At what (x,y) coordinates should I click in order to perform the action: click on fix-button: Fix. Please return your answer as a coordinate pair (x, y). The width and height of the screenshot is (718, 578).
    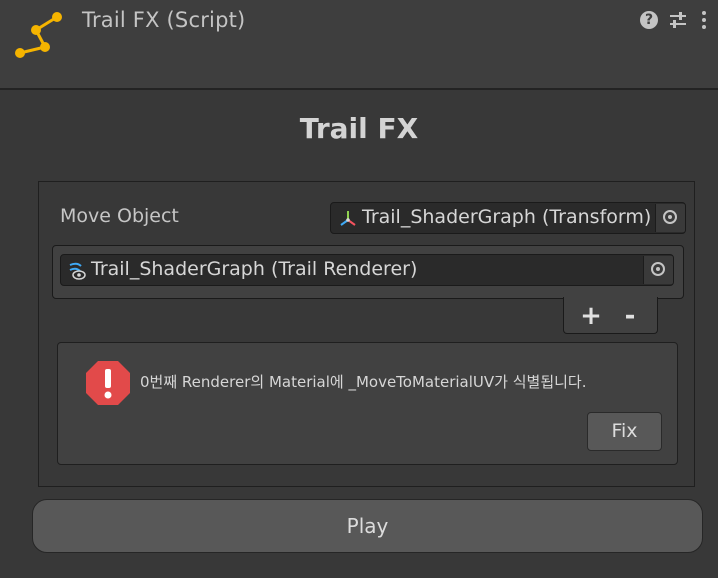
    Looking at the image, I should click on (624, 431).